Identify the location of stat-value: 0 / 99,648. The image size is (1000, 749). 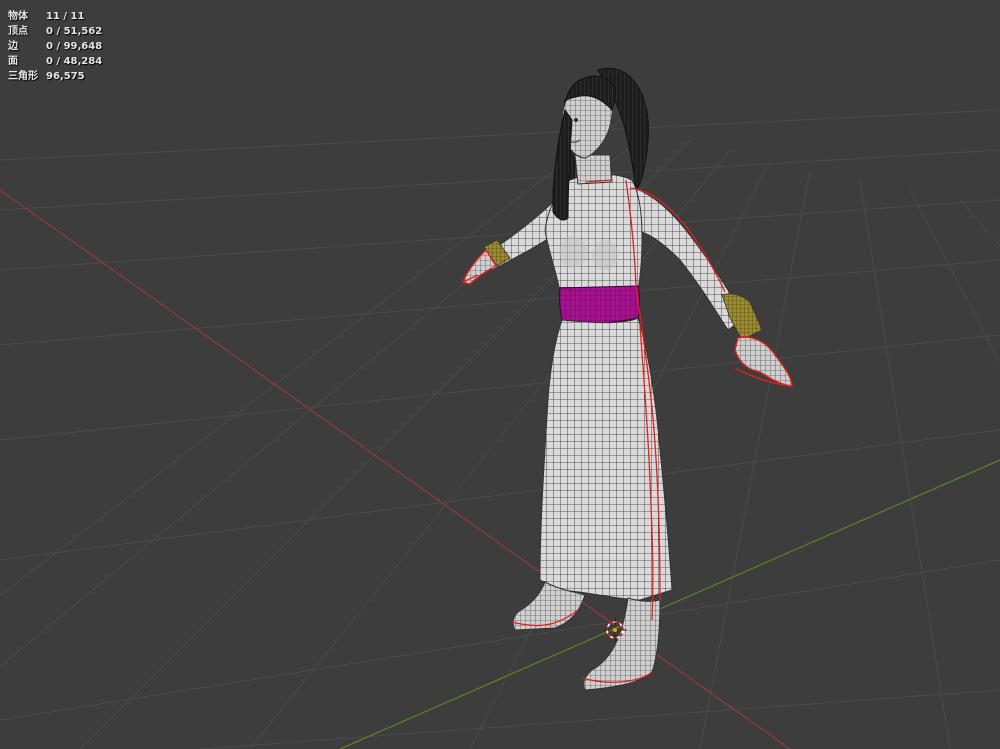
(74, 46).